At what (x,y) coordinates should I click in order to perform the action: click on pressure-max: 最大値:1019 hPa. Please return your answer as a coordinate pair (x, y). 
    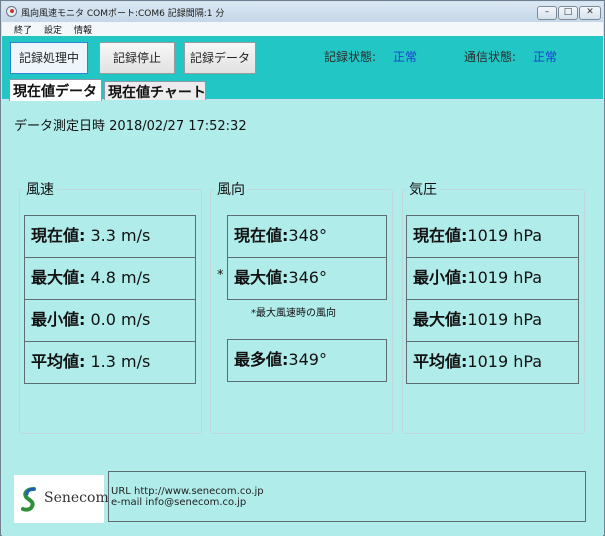
    Looking at the image, I should click on (492, 320).